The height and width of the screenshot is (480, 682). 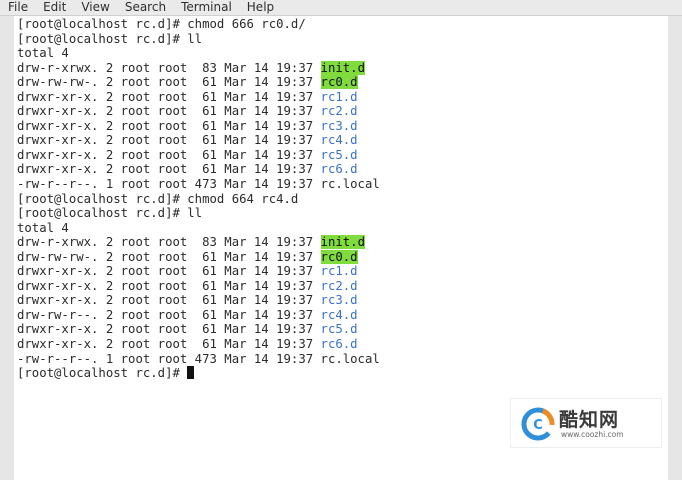 I want to click on text-cursor, so click(x=191, y=373).